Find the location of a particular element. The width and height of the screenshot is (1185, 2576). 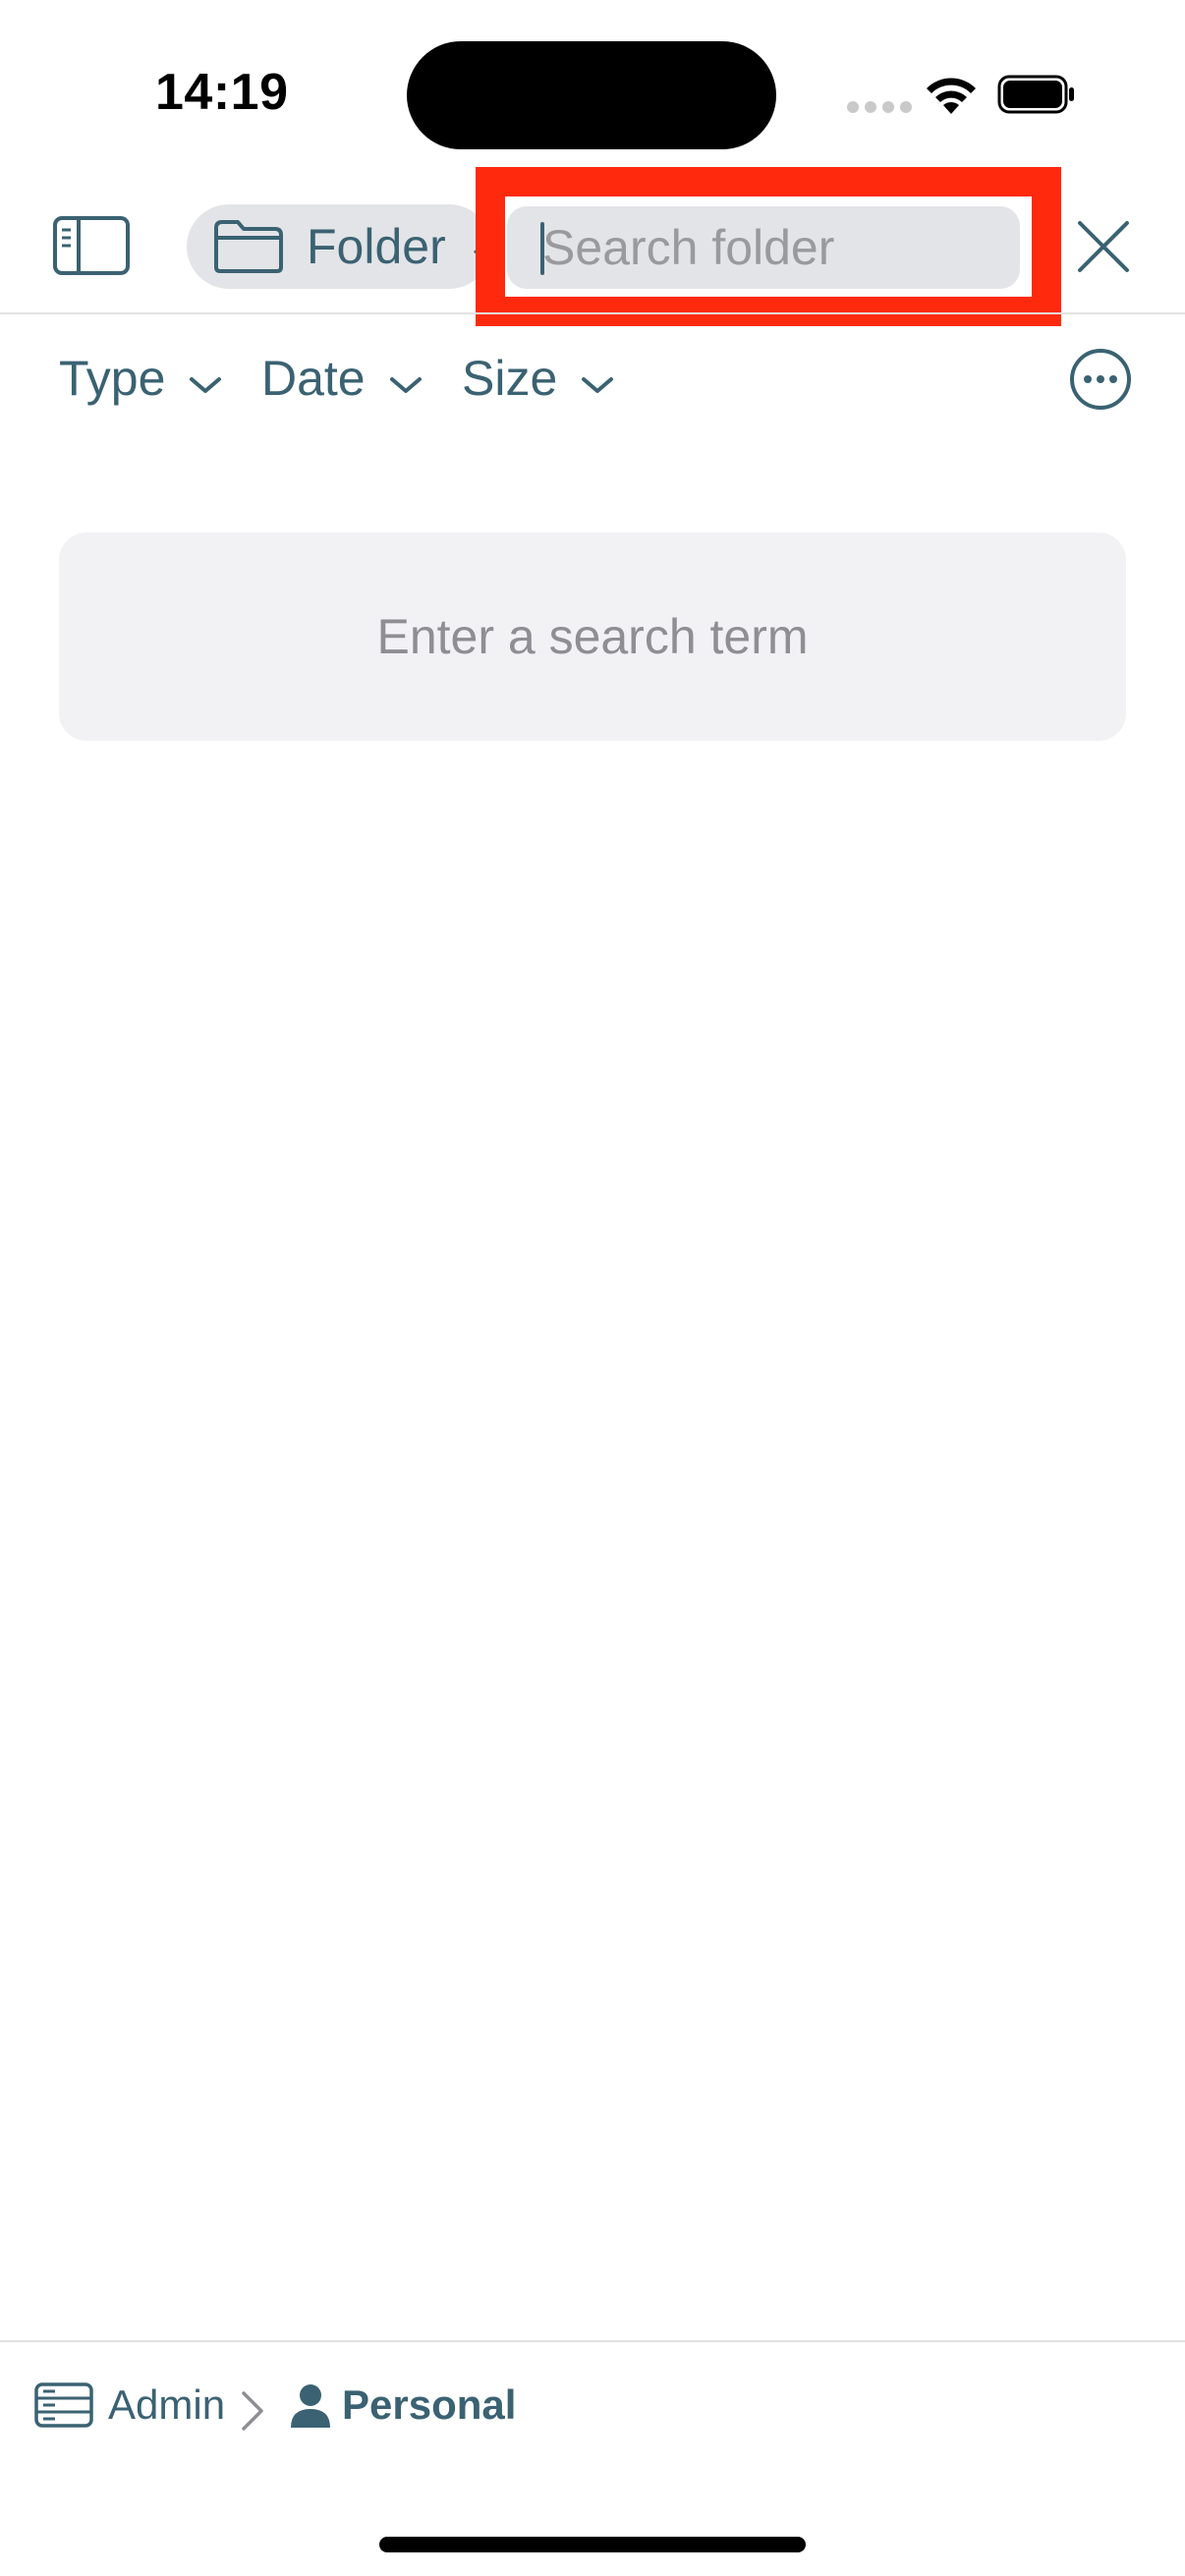

filter-size-button: Size is located at coordinates (538, 378).